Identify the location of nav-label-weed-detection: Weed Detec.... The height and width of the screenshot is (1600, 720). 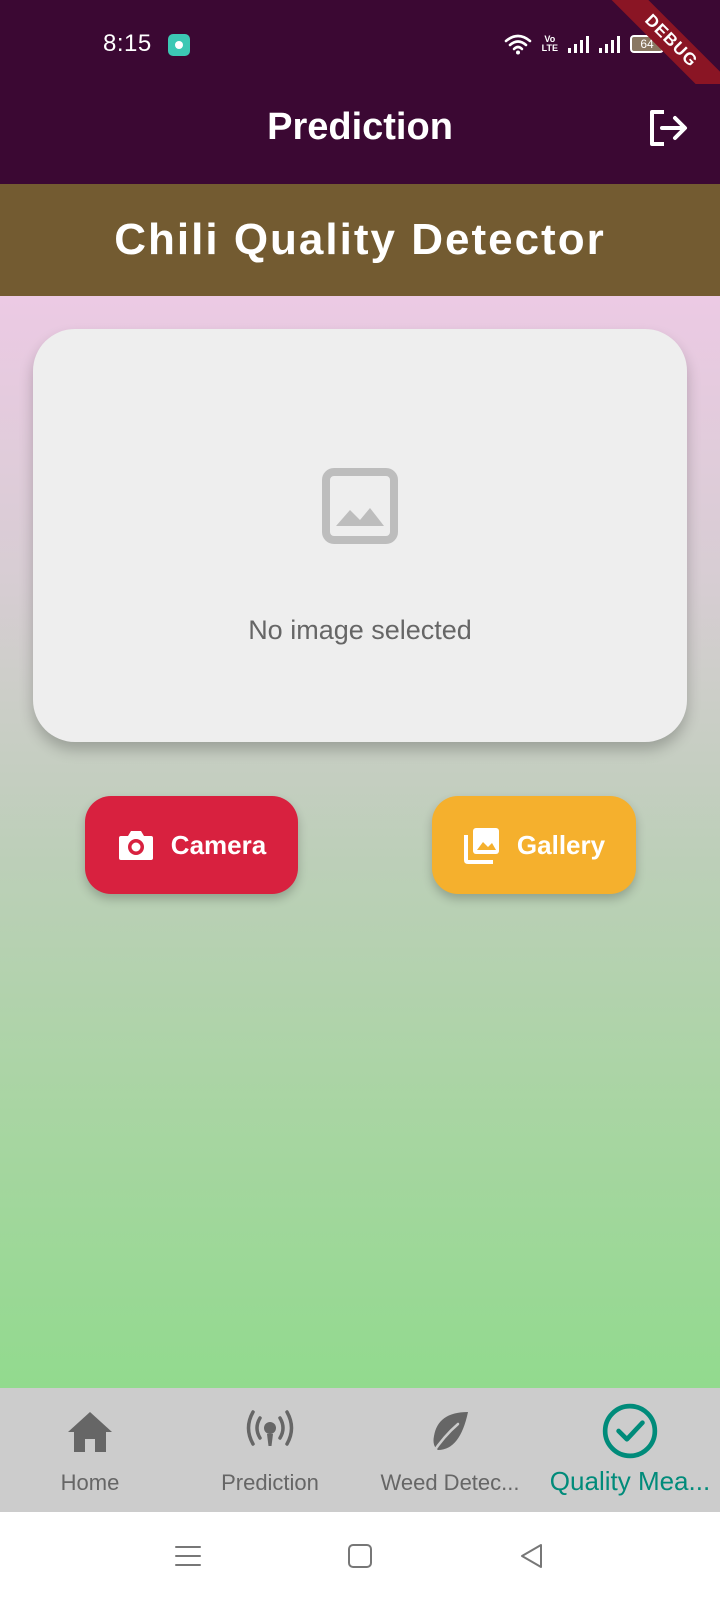
(450, 1482).